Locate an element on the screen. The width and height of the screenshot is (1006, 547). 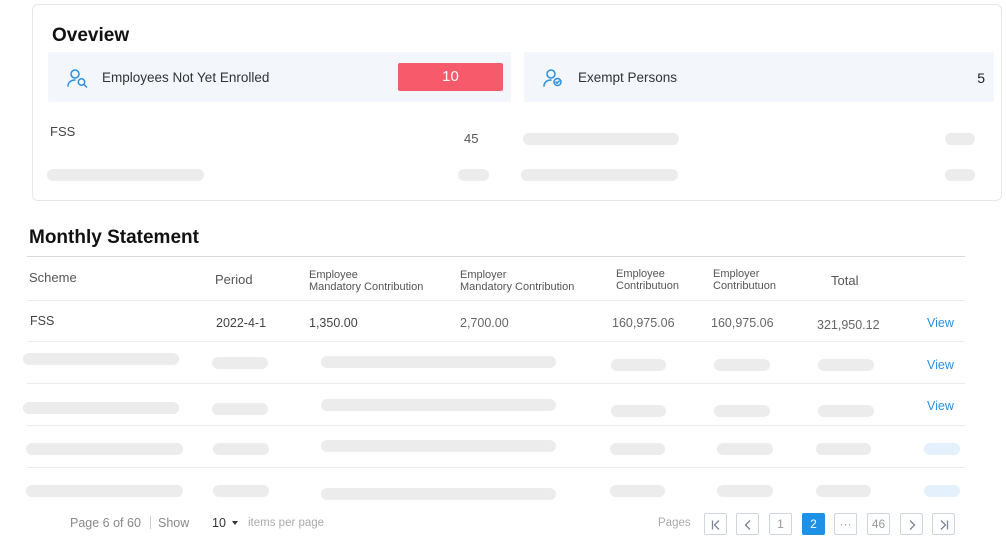
first-page-button is located at coordinates (715, 524).